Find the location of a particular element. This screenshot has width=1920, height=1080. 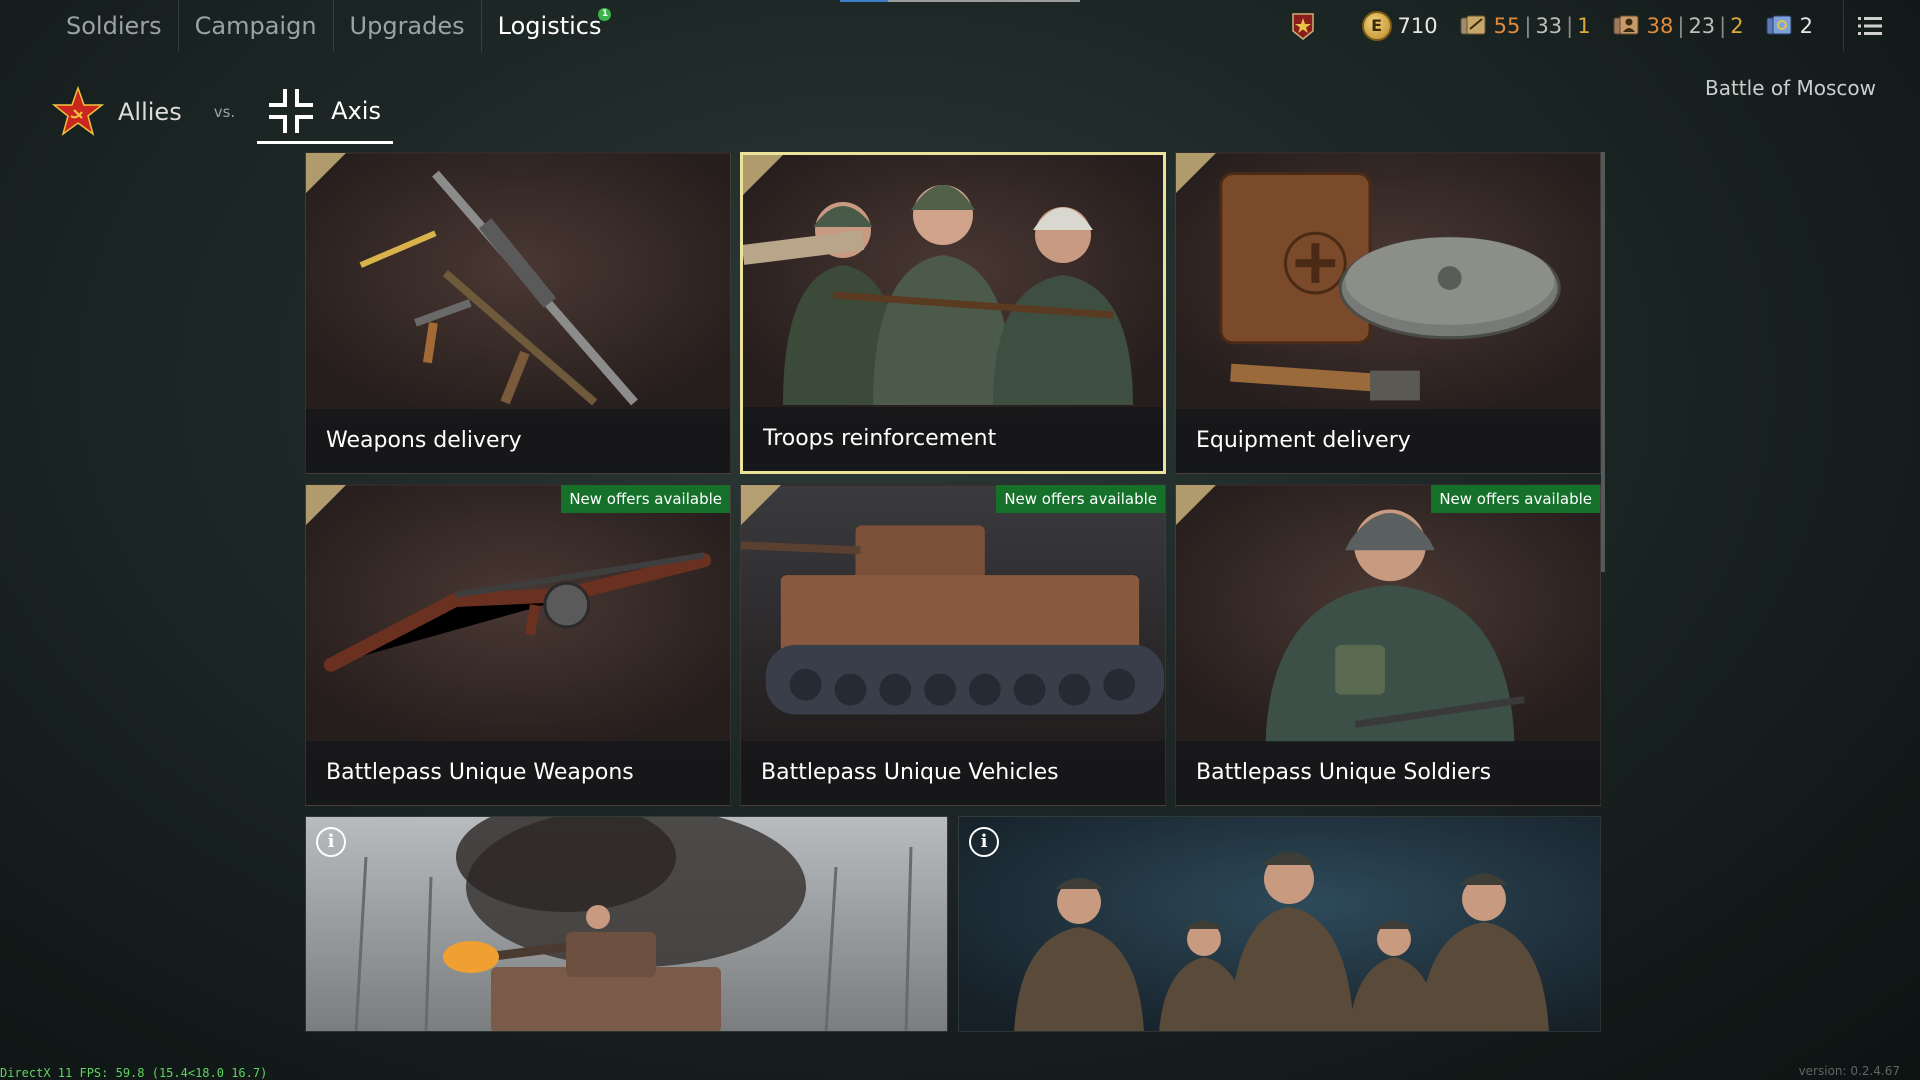

tab-upgrades: Upgrades is located at coordinates (408, 26).